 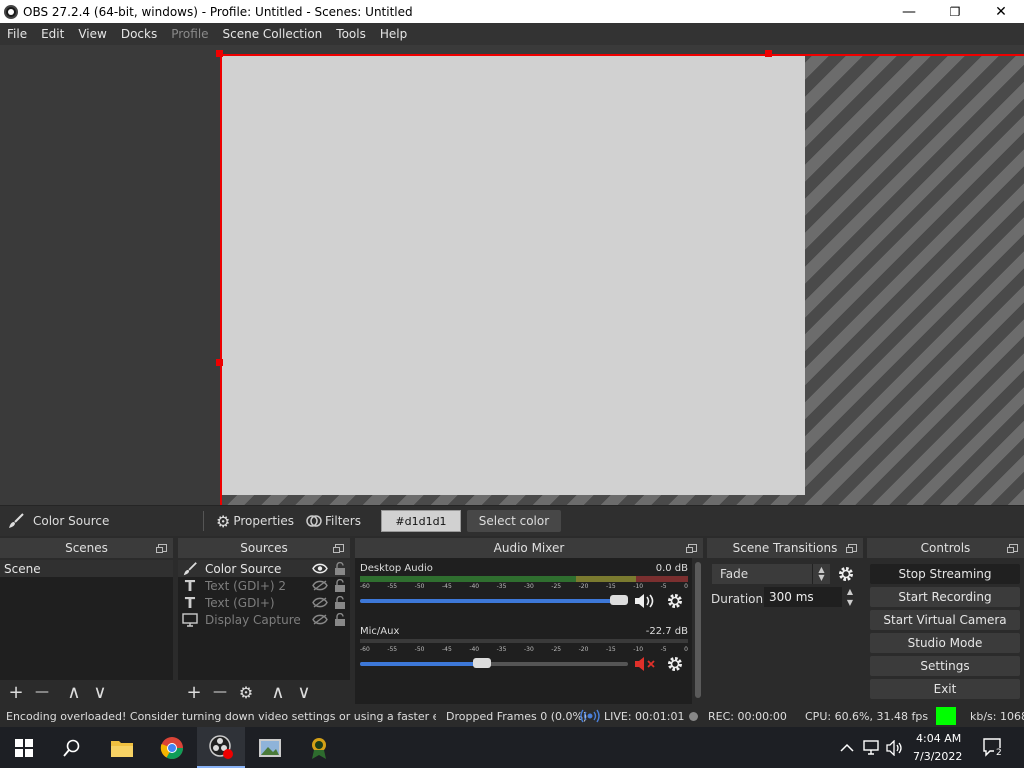 I want to click on search-button, so click(x=72, y=747).